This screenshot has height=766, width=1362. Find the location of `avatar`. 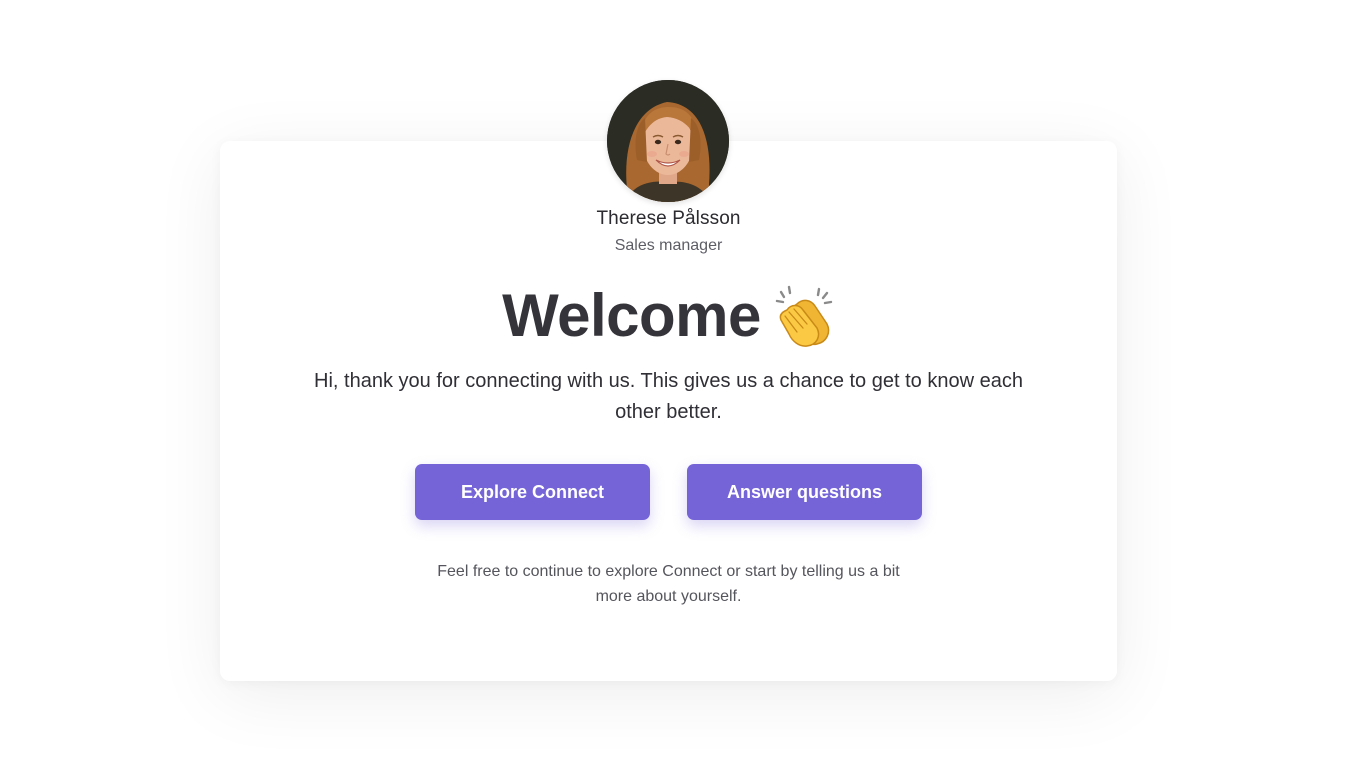

avatar is located at coordinates (668, 141).